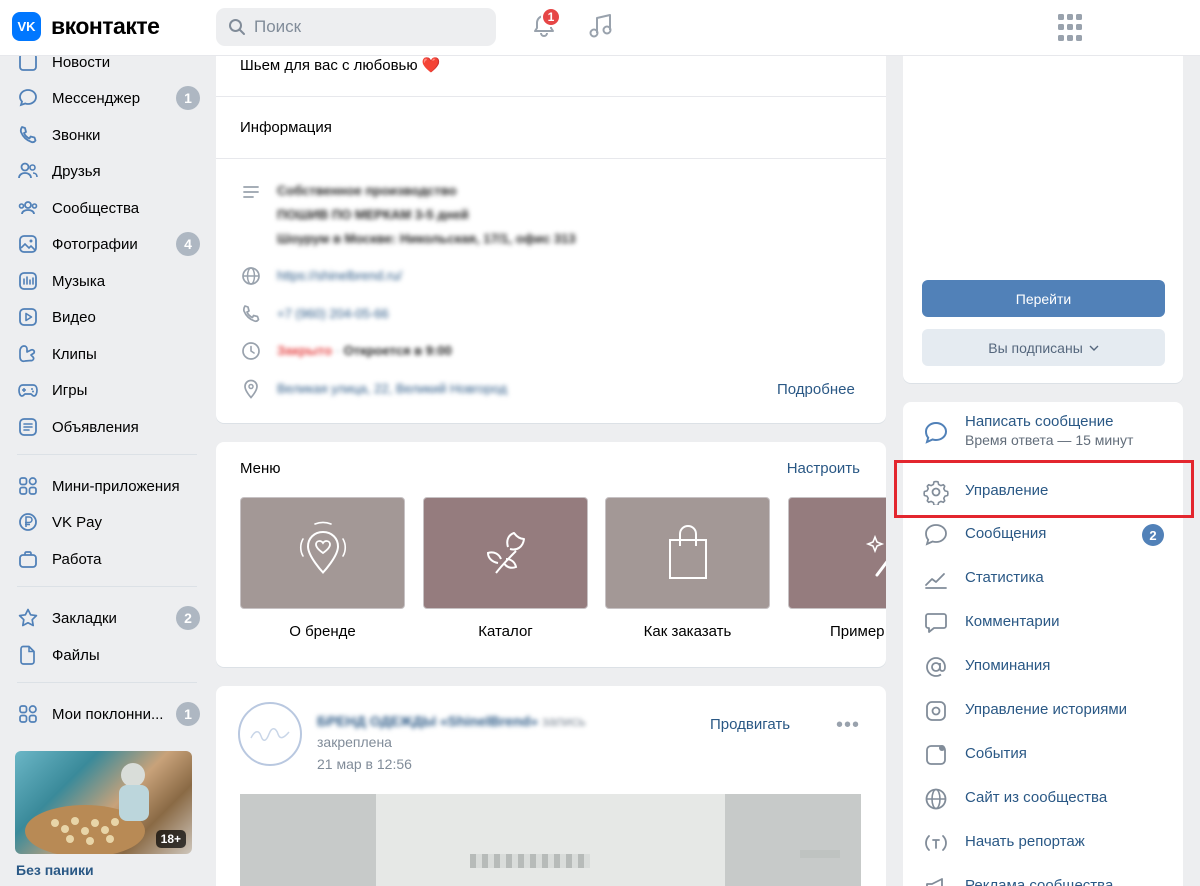  Describe the element at coordinates (76, 655) in the screenshot. I see `sidebar-item-label: Файлы` at that location.